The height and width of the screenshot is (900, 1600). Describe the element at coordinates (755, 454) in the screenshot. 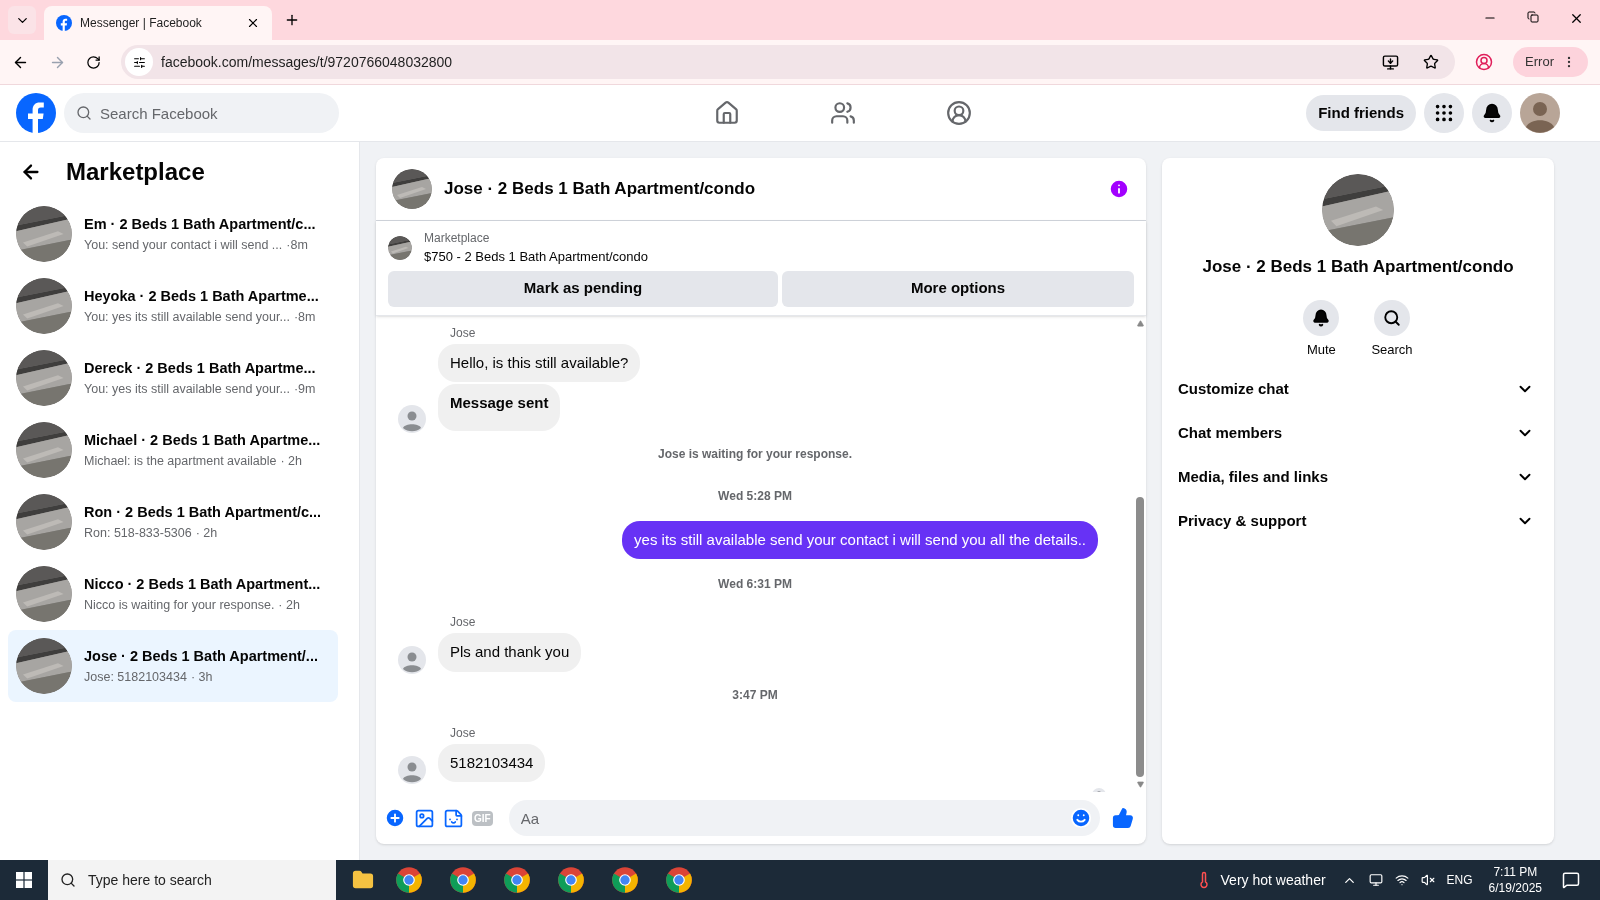

I see `status-note: Jose is waiting for your response.` at that location.